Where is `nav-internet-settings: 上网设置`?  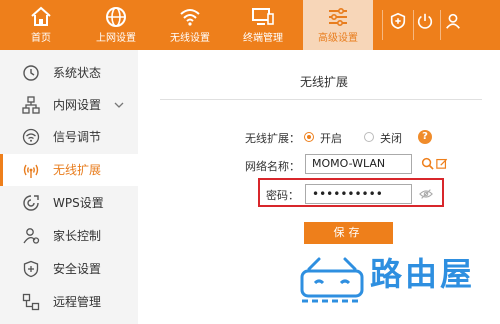
nav-internet-settings: 上网设置 is located at coordinates (116, 25).